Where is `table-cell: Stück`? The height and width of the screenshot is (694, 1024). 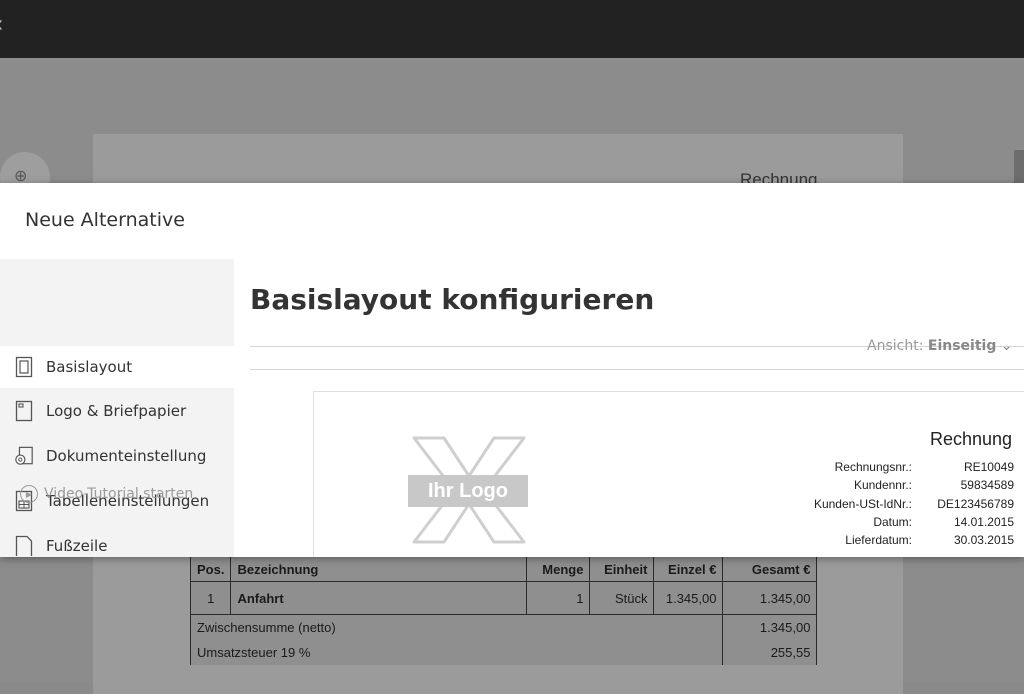 table-cell: Stück is located at coordinates (622, 598).